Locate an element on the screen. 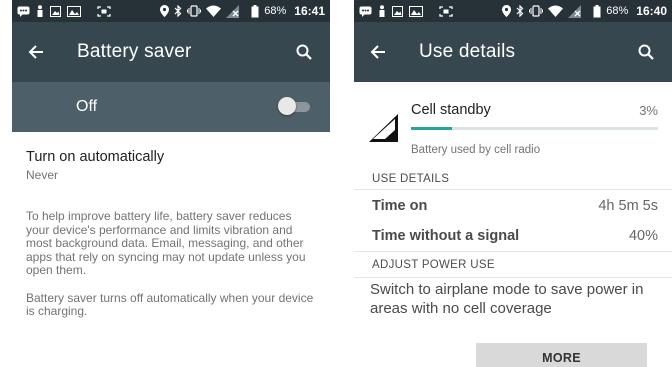 This screenshot has width=672, height=367. clock: 16:40 is located at coordinates (651, 11).